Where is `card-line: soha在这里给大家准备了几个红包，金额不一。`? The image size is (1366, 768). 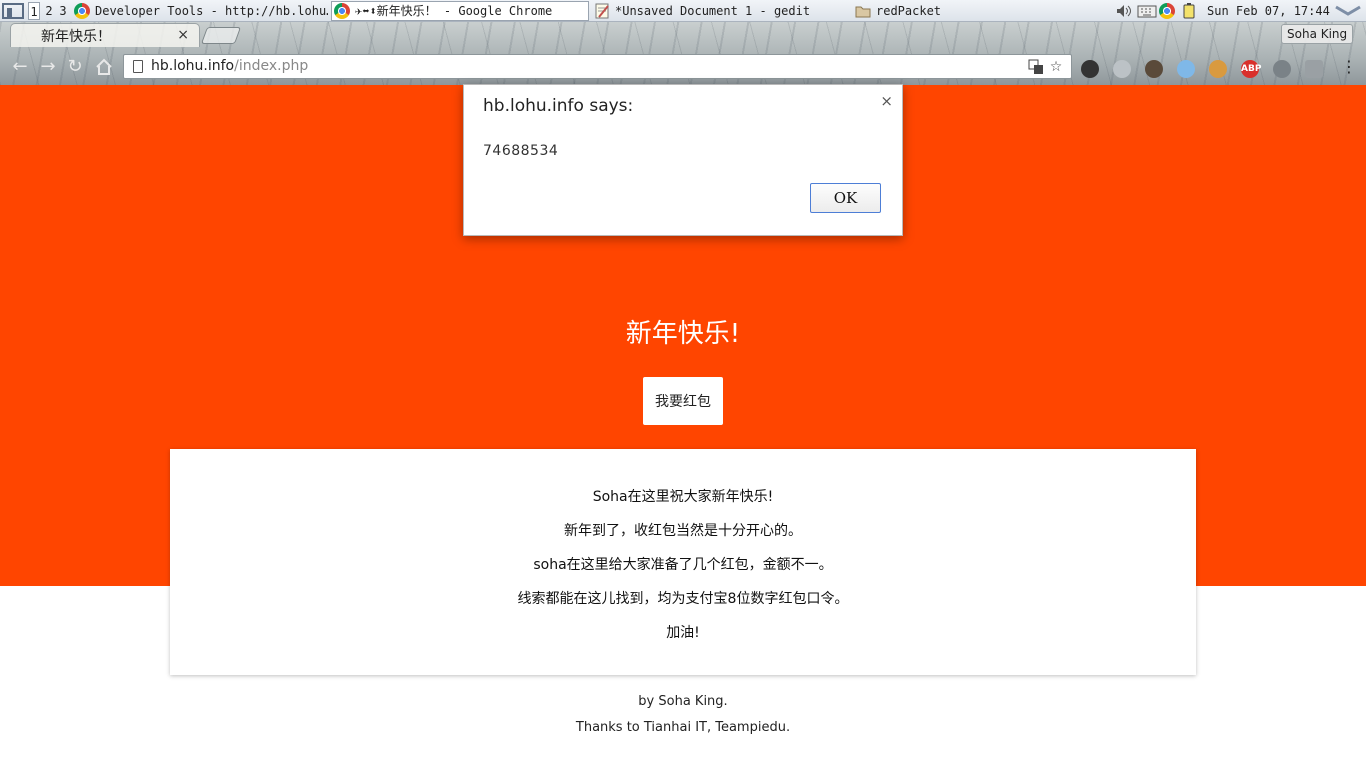 card-line: soha在这里给大家准备了几个红包，金额不一。 is located at coordinates (683, 565).